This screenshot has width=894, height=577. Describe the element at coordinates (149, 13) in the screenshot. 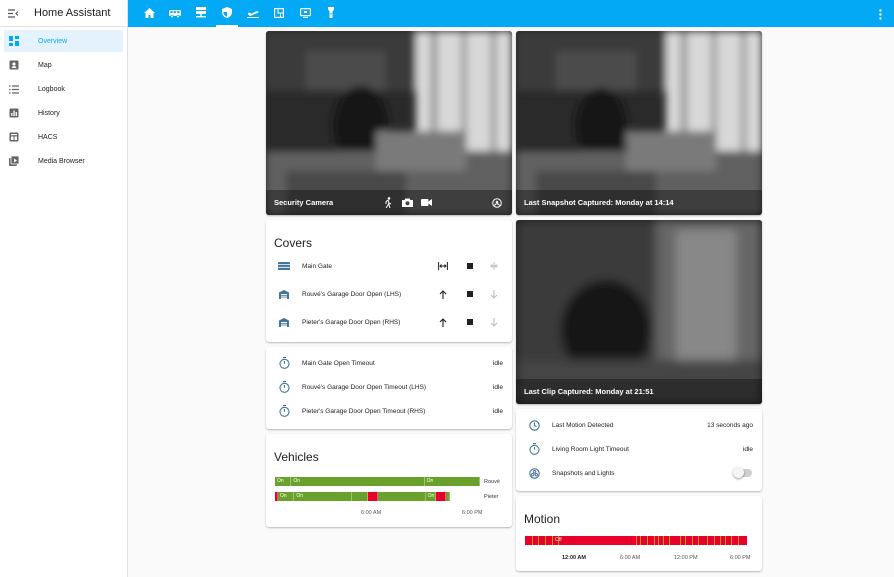

I see `tab-home` at that location.